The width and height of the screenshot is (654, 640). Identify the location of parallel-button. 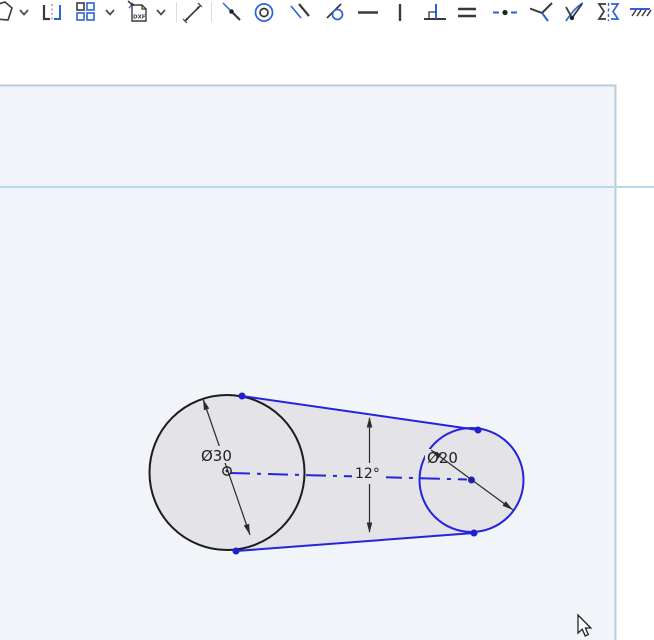
(301, 12).